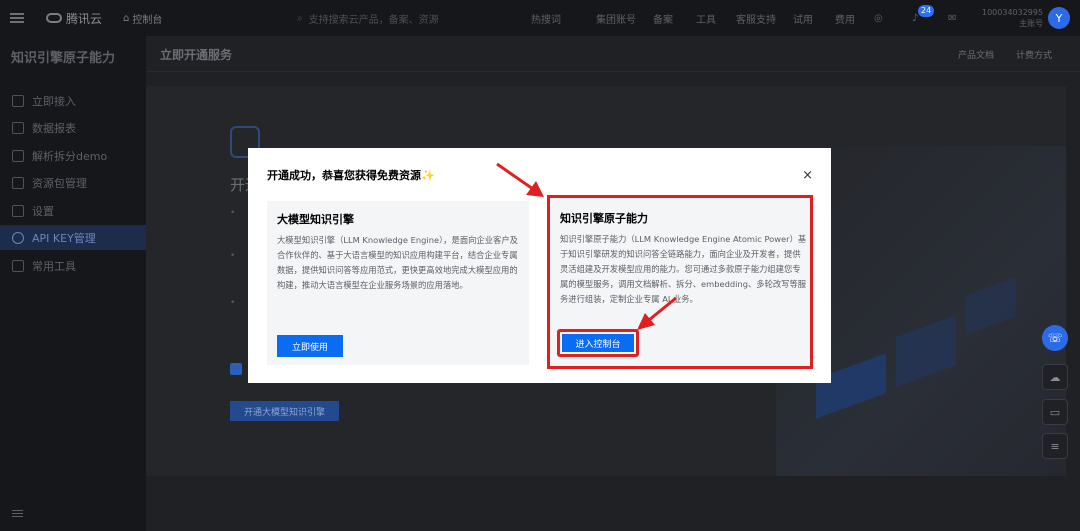 This screenshot has width=1080, height=531. What do you see at coordinates (310, 346) in the screenshot?
I see `use-now-button: 立即使用` at bounding box center [310, 346].